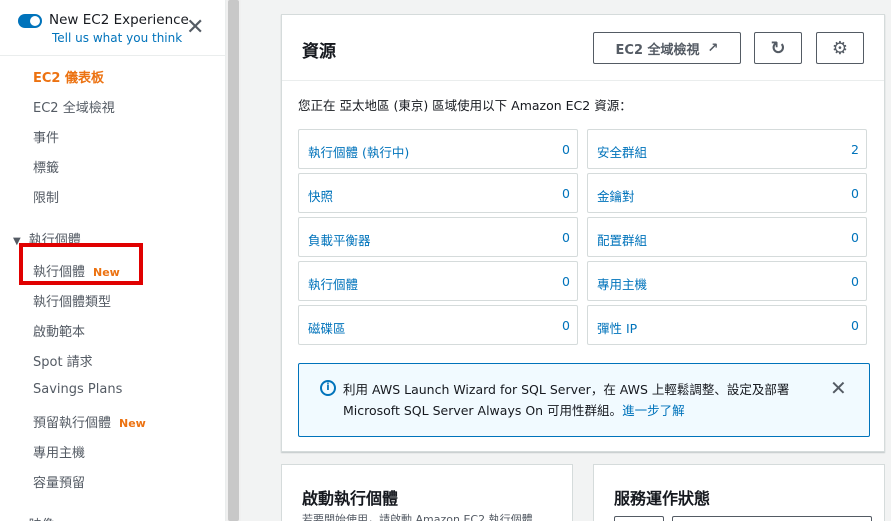 This screenshot has width=891, height=521. What do you see at coordinates (321, 196) in the screenshot?
I see `resource-label: 快照` at bounding box center [321, 196].